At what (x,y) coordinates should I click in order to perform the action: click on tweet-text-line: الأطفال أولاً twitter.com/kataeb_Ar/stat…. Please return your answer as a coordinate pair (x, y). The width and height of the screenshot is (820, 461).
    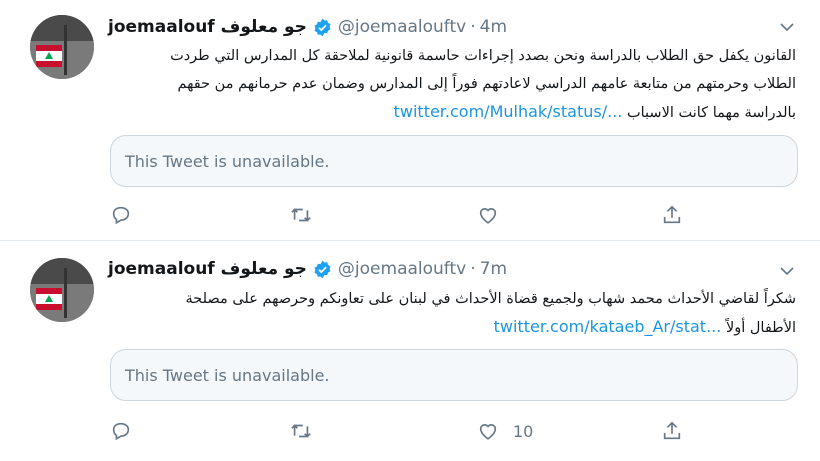
    Looking at the image, I should click on (644, 326).